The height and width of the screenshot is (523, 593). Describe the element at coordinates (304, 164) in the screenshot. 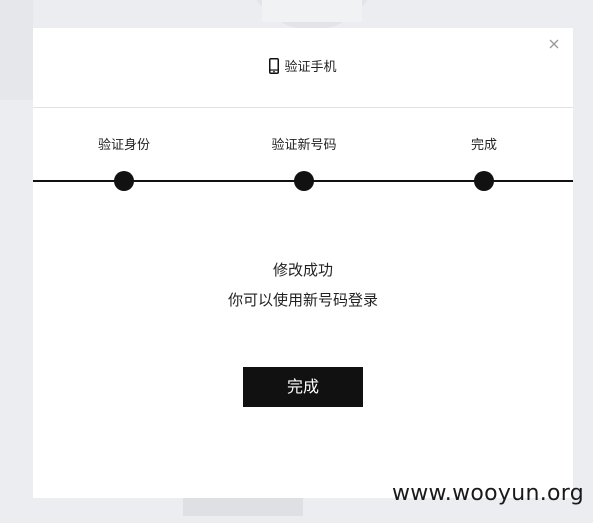

I see `step-verify-new-number: 验证新号码` at that location.